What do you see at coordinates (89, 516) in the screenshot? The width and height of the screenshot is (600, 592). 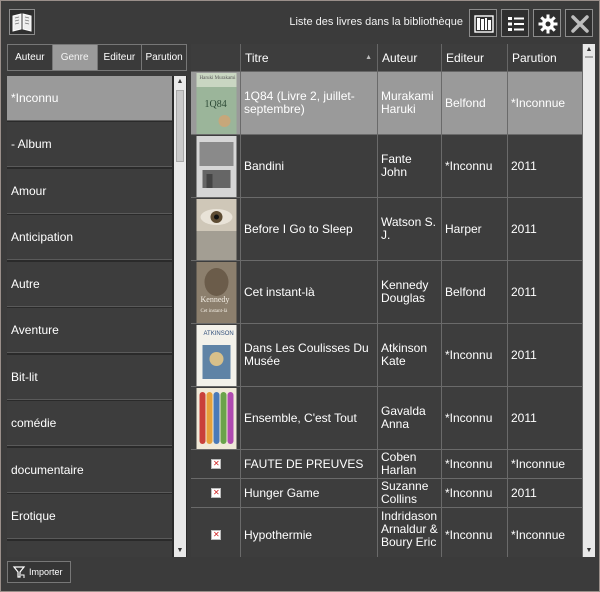 I see `genre-item: Erotique` at bounding box center [89, 516].